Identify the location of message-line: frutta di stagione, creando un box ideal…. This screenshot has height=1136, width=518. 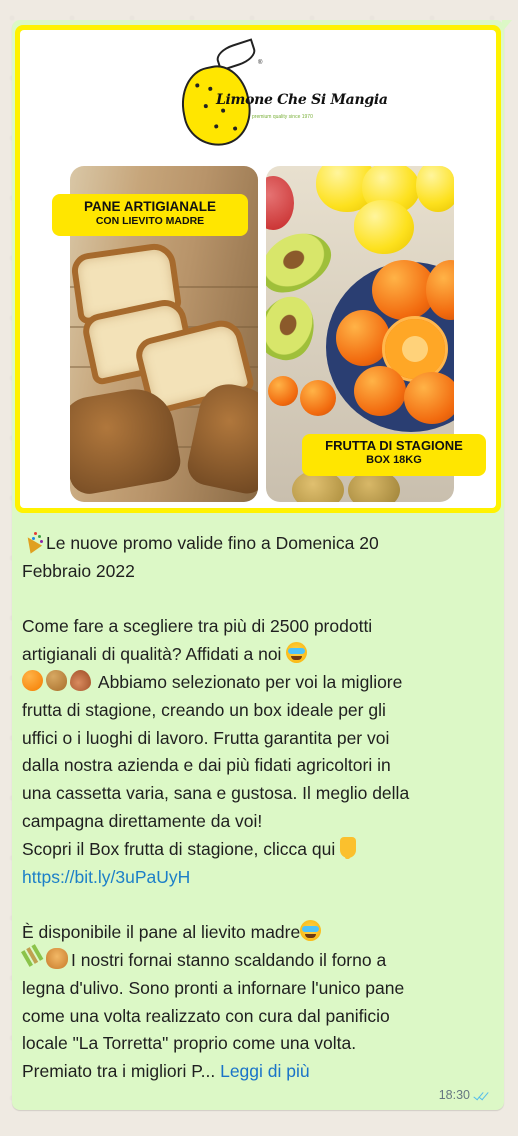
(204, 709).